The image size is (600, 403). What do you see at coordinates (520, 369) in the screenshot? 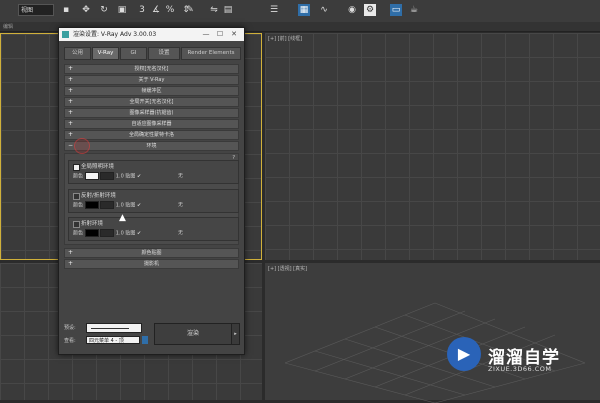
I see `watermark-url: ZIXUE.3D66.COM` at bounding box center [520, 369].